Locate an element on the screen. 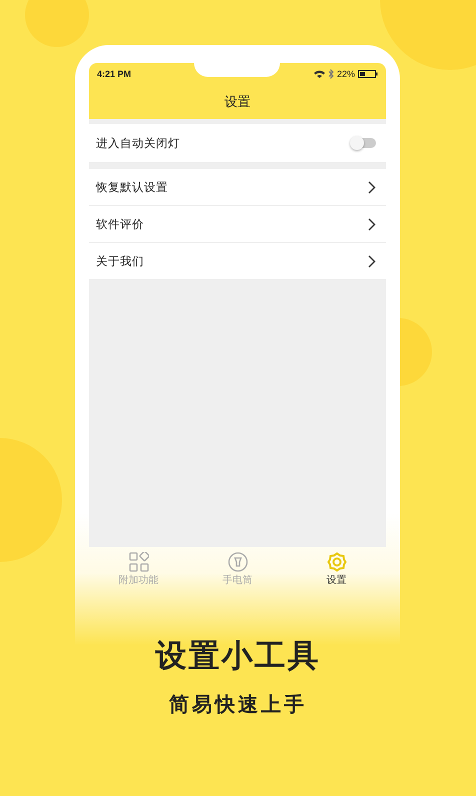 Image resolution: width=476 pixels, height=796 pixels. header-title: 设置 is located at coordinates (237, 102).